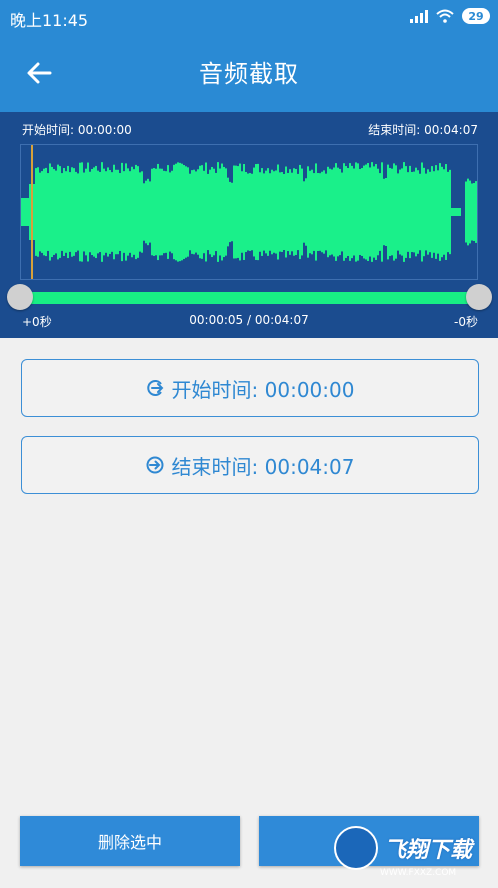  I want to click on end-time-button: 结束时间: 00:04:07, so click(250, 465).